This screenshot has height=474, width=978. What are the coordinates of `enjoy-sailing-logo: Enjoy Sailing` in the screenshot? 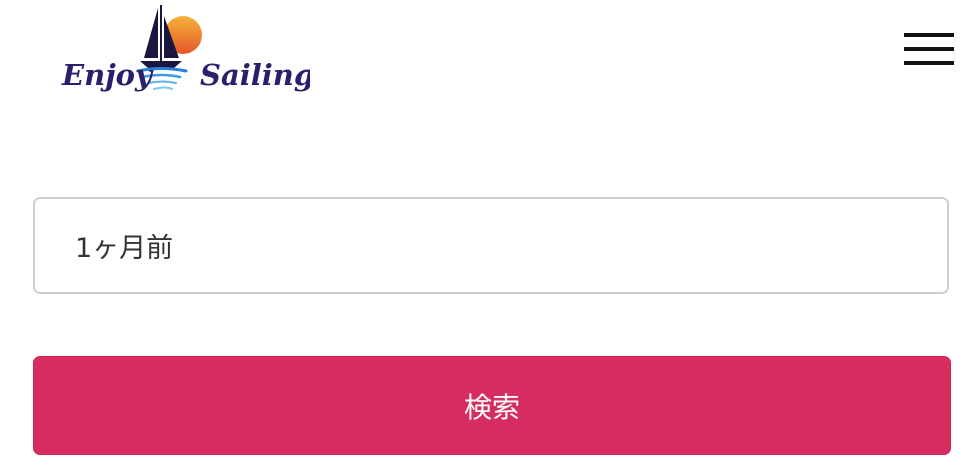 It's located at (184, 51).